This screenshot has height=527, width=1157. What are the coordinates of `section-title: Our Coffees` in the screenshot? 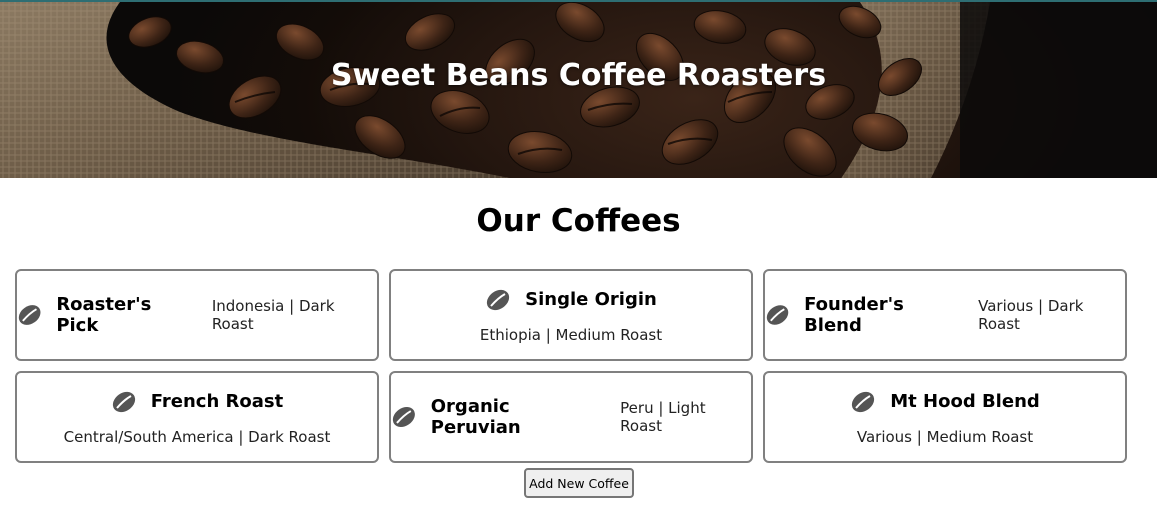 It's located at (578, 221).